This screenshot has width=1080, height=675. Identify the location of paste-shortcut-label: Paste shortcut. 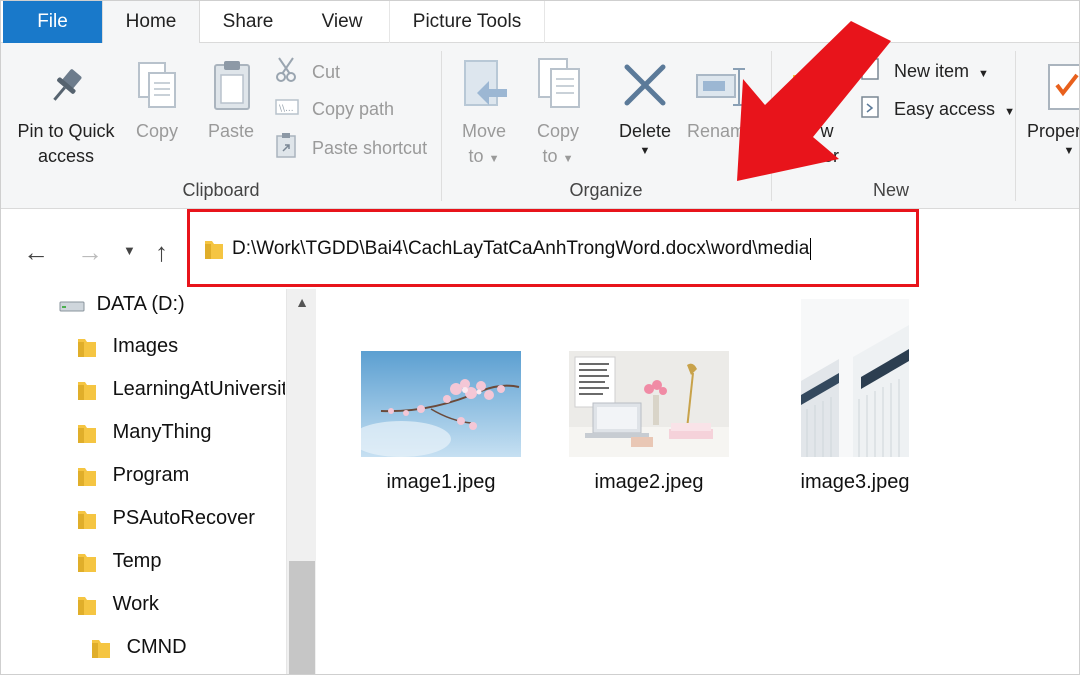
(370, 148).